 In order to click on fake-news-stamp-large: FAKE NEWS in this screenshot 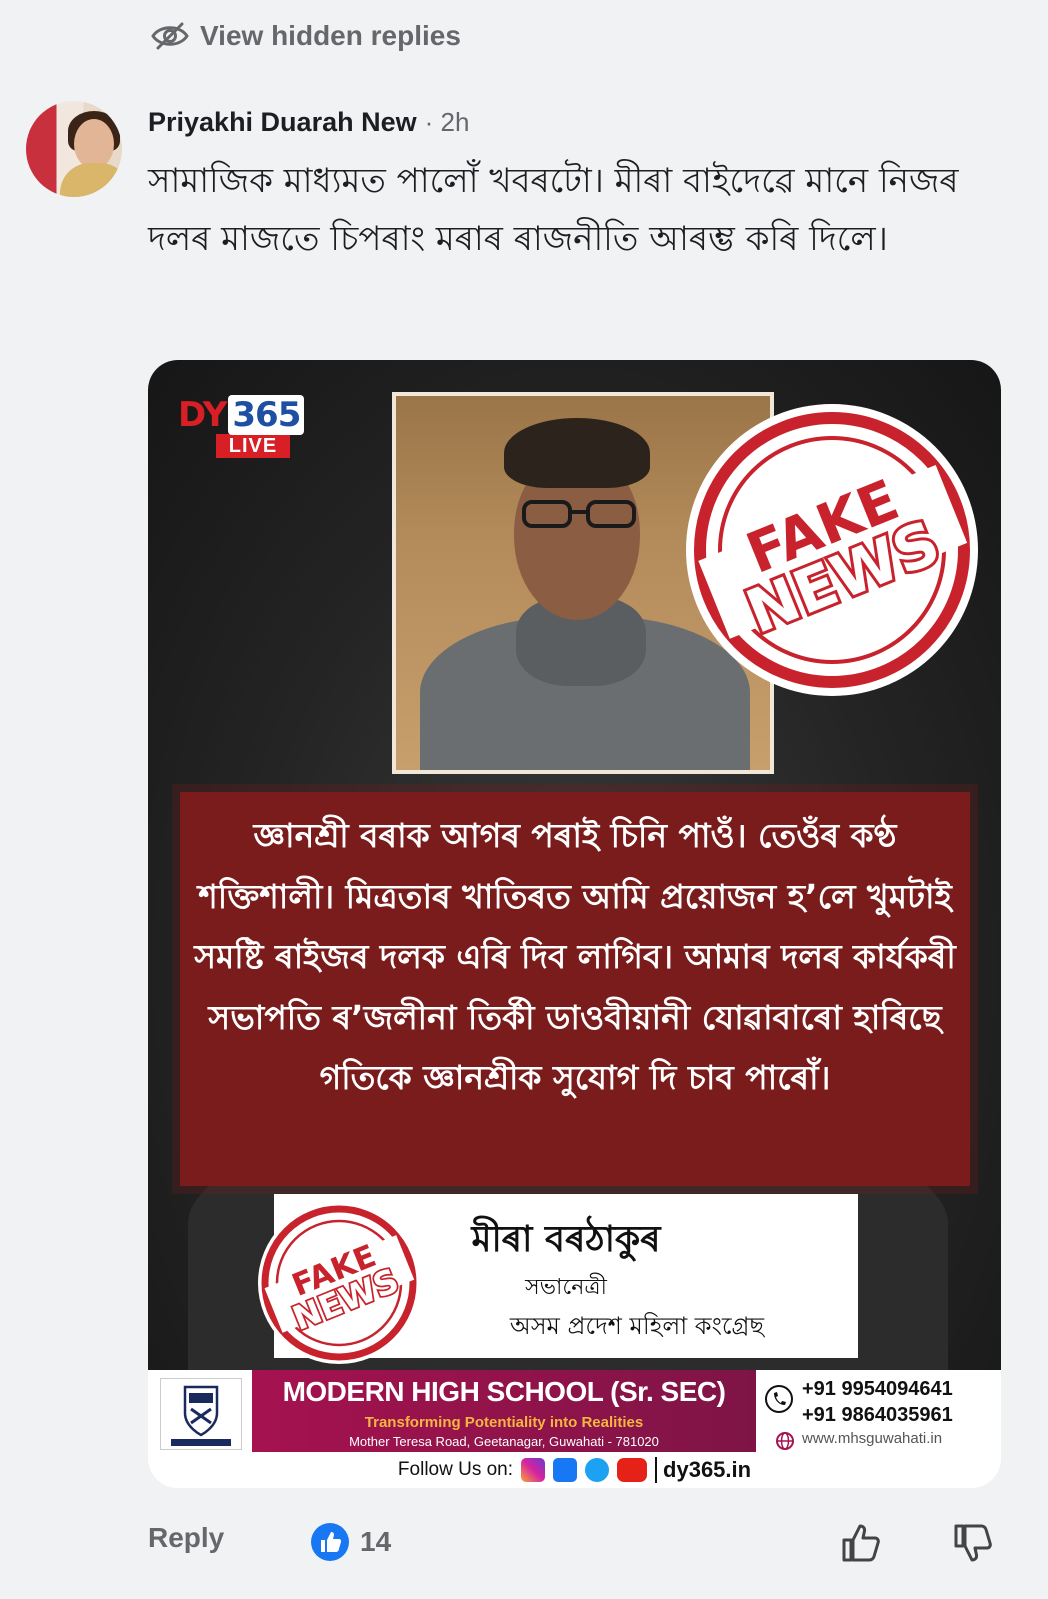, I will do `click(832, 550)`.